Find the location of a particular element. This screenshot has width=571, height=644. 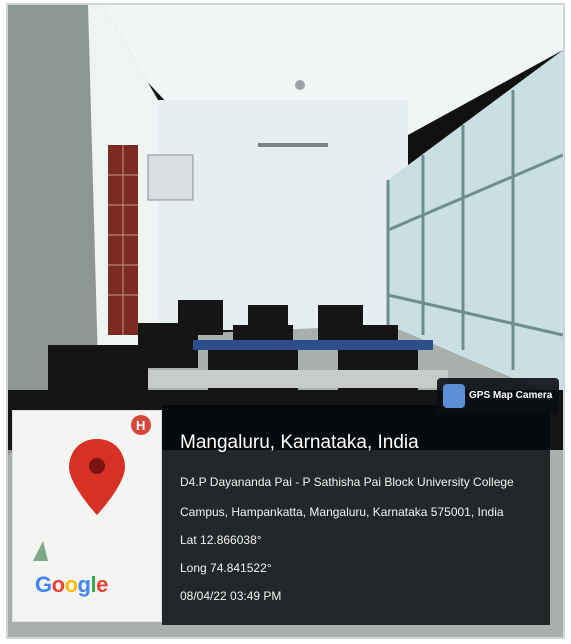

ceiling-fan is located at coordinates (300, 85).